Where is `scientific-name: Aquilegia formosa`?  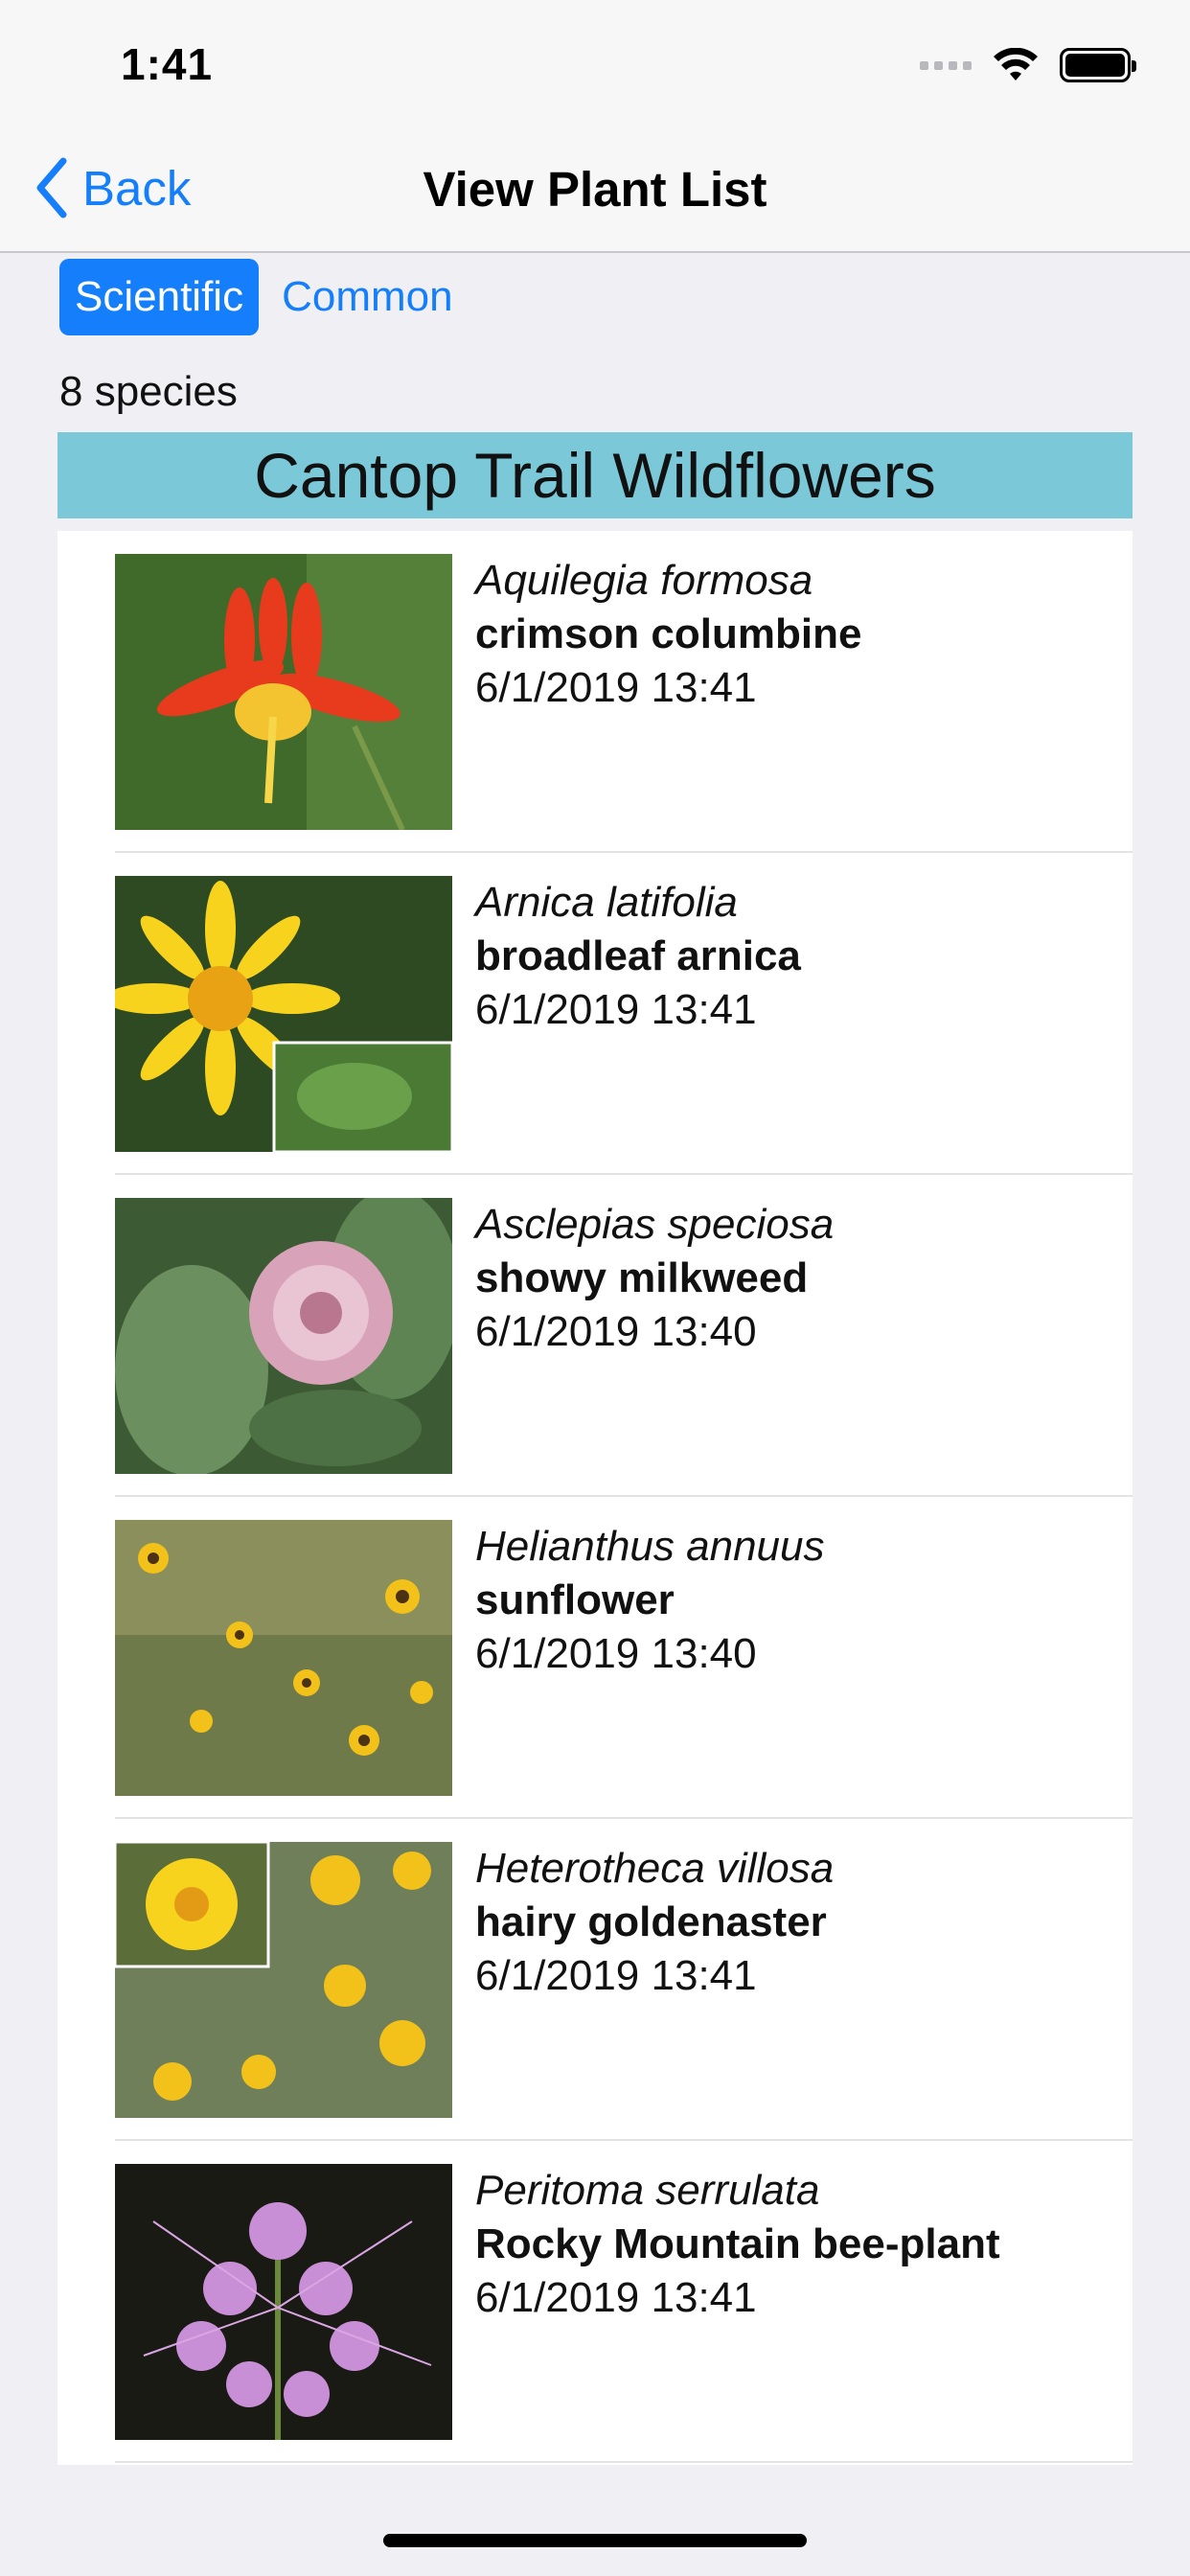 scientific-name: Aquilegia formosa is located at coordinates (644, 580).